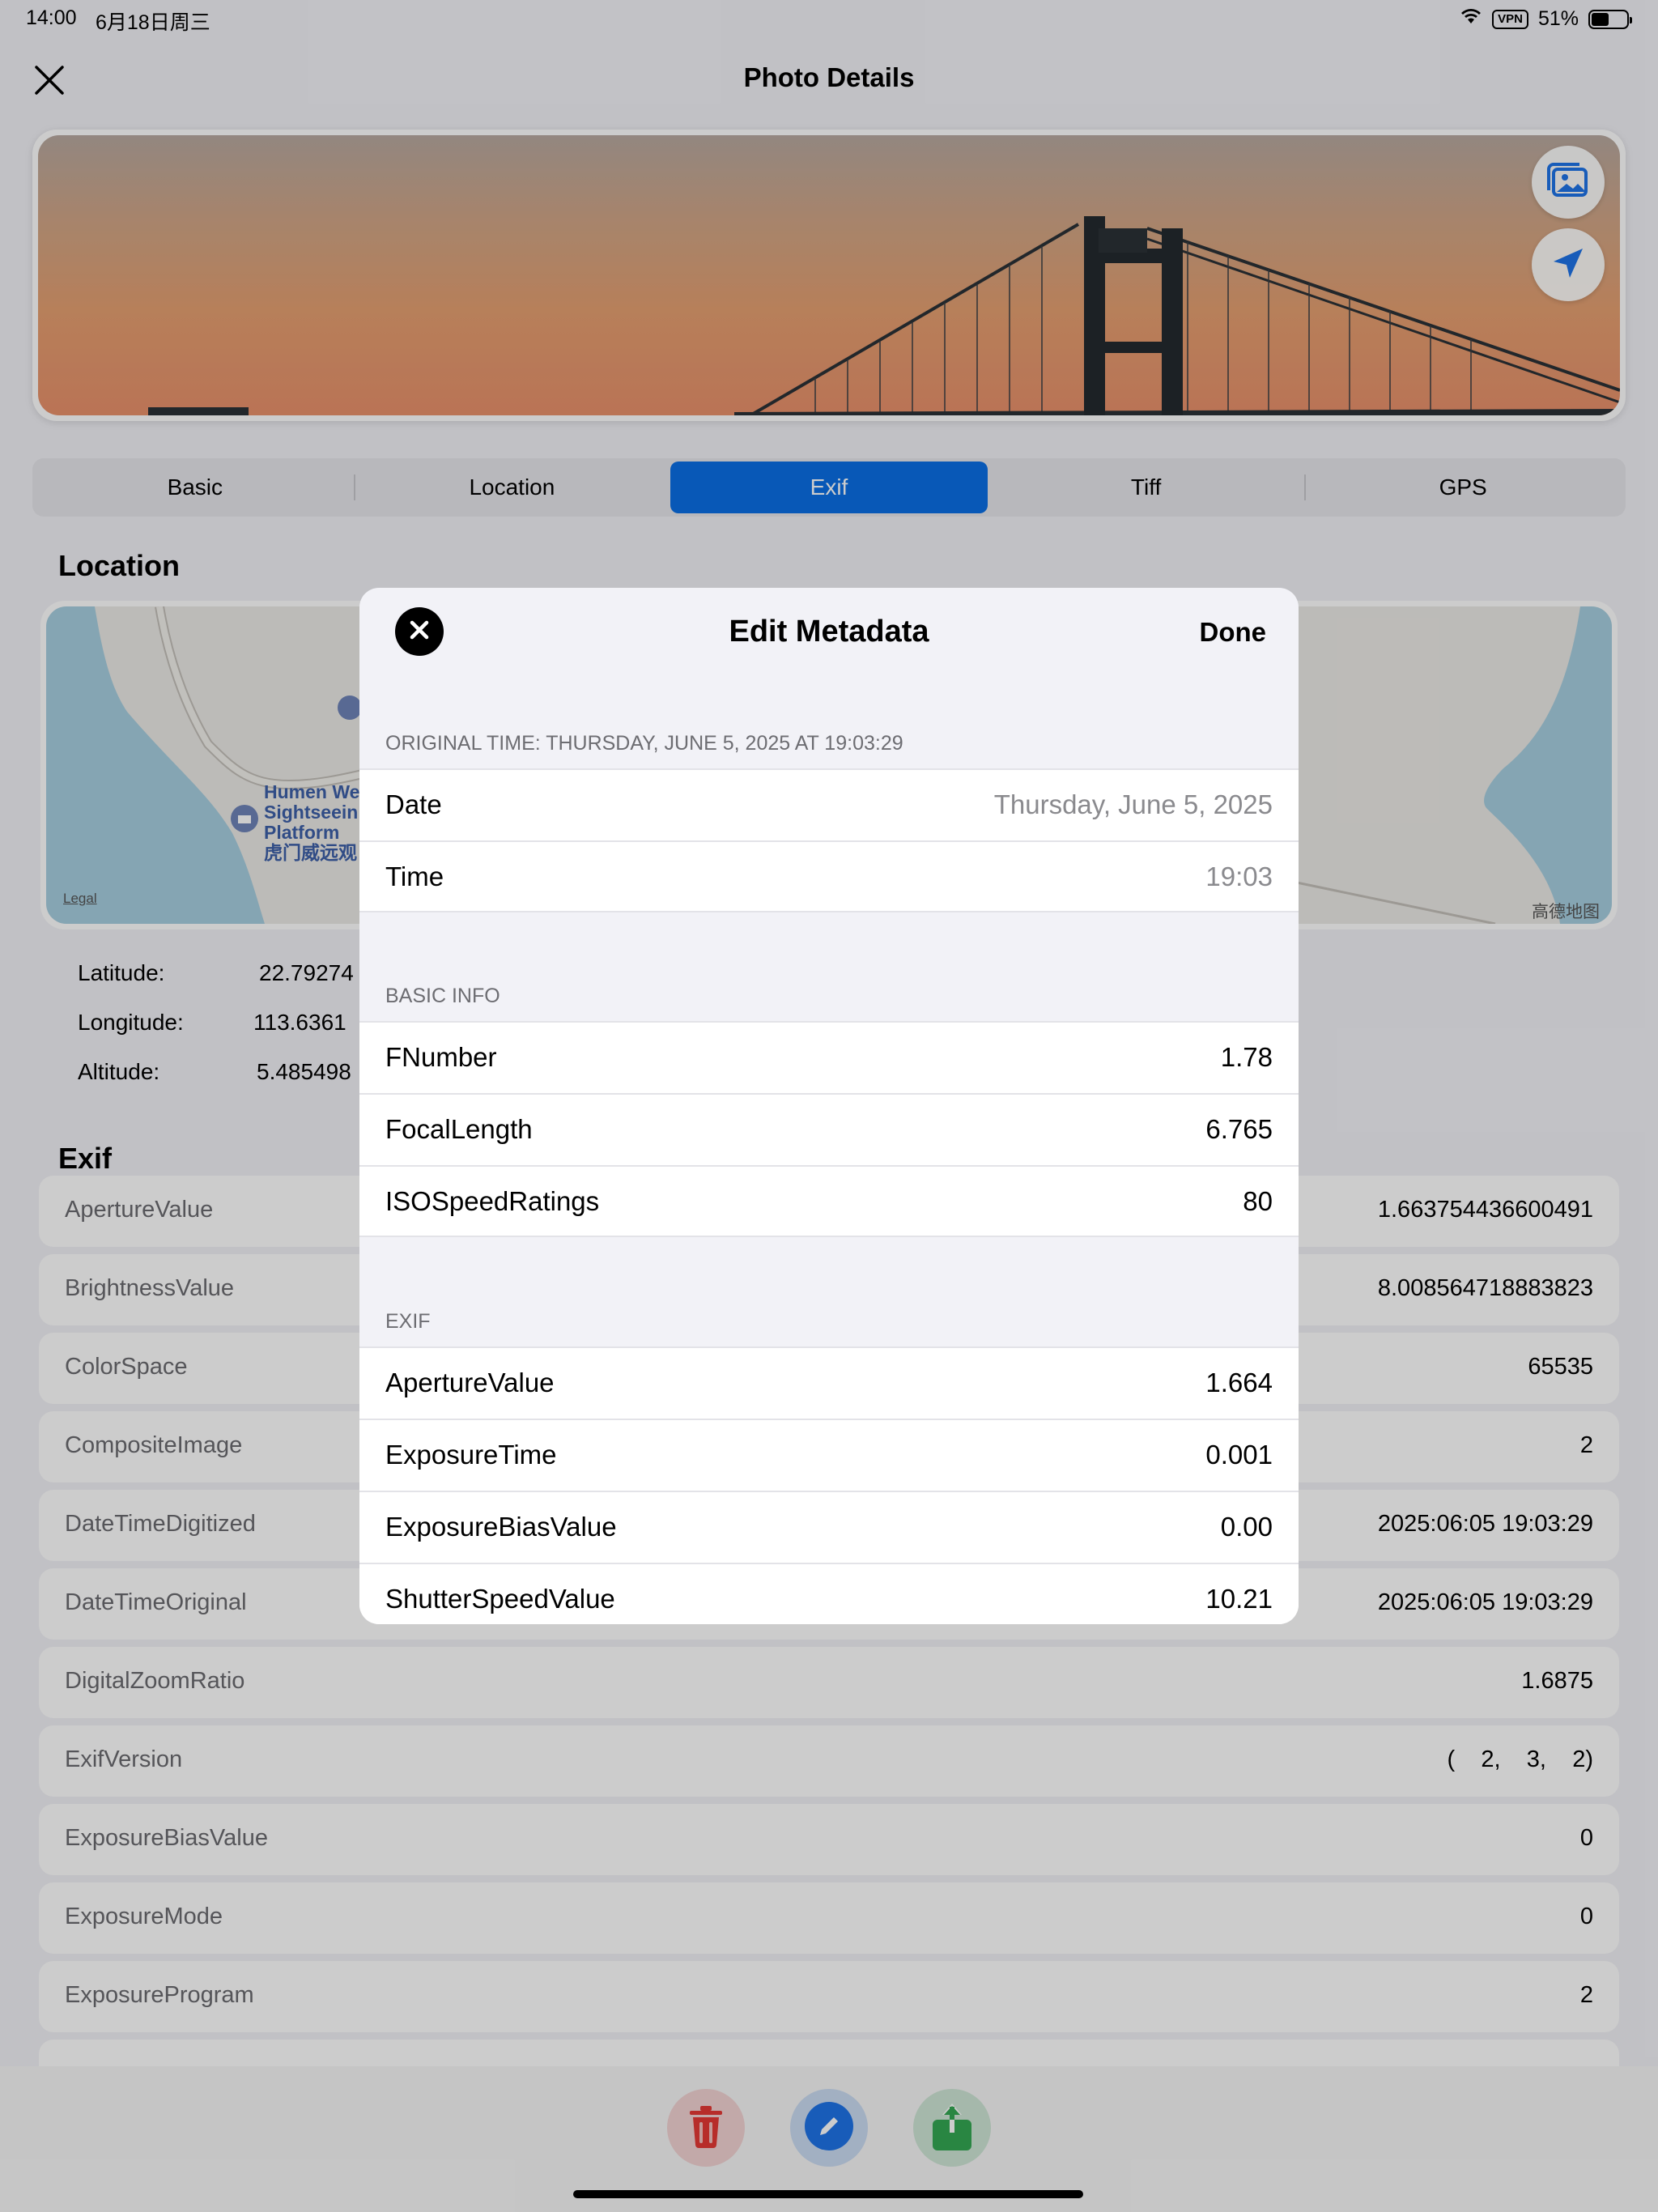 The width and height of the screenshot is (1658, 2212). Describe the element at coordinates (829, 1455) in the screenshot. I see `metadata-row: ExposureTime 0.001` at that location.